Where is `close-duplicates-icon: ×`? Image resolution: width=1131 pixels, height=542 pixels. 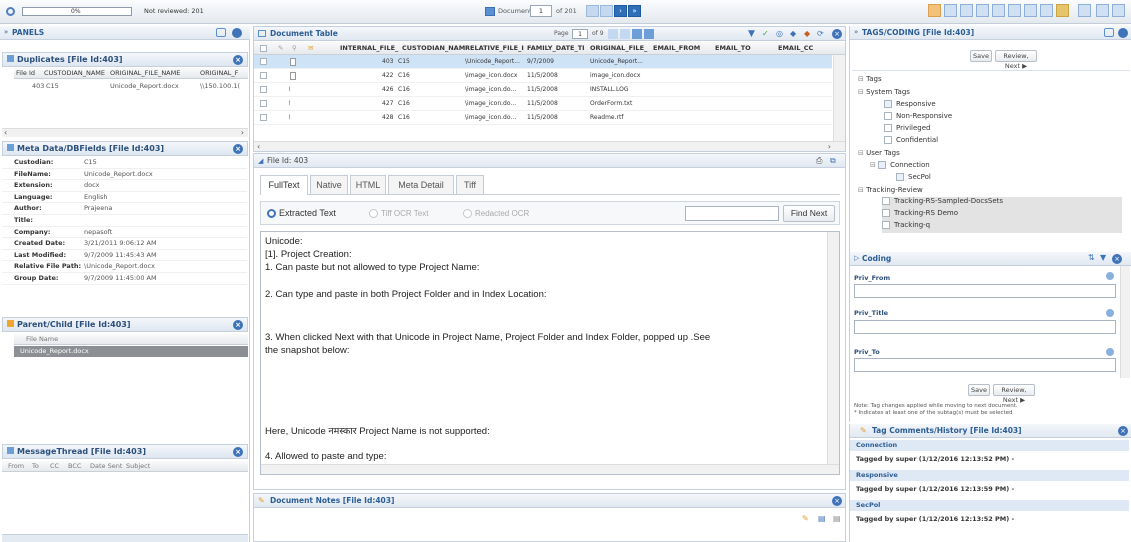
close-duplicates-icon: × is located at coordinates (238, 60).